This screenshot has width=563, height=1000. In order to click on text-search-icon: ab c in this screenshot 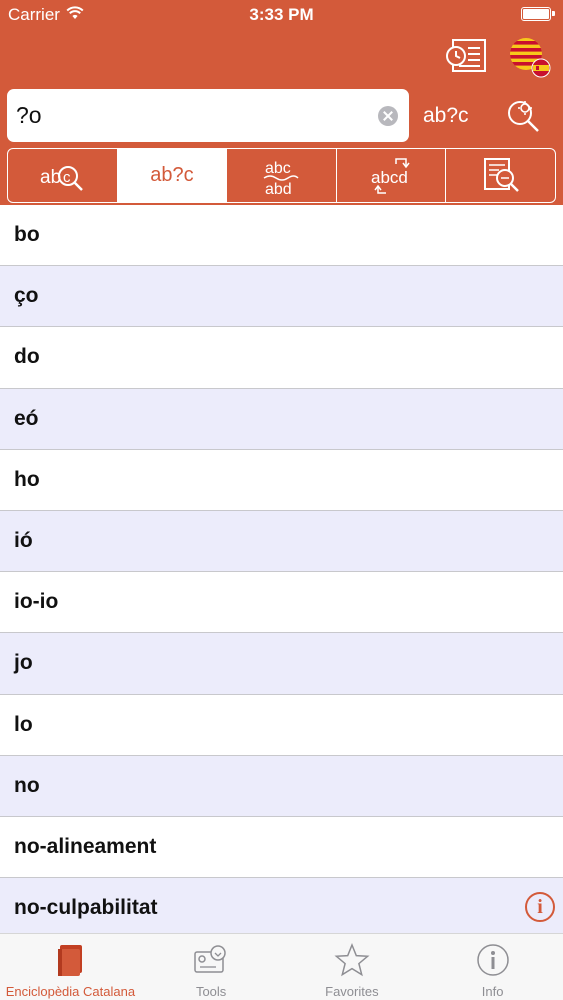, I will do `click(62, 178)`.